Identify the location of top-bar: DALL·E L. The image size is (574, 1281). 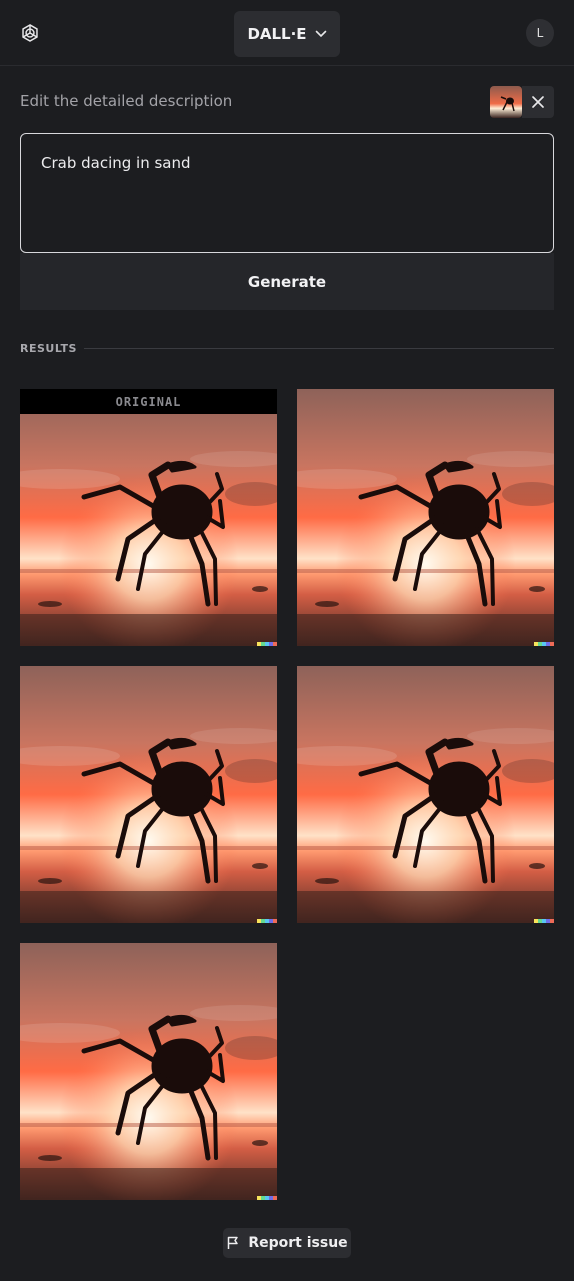
(287, 33).